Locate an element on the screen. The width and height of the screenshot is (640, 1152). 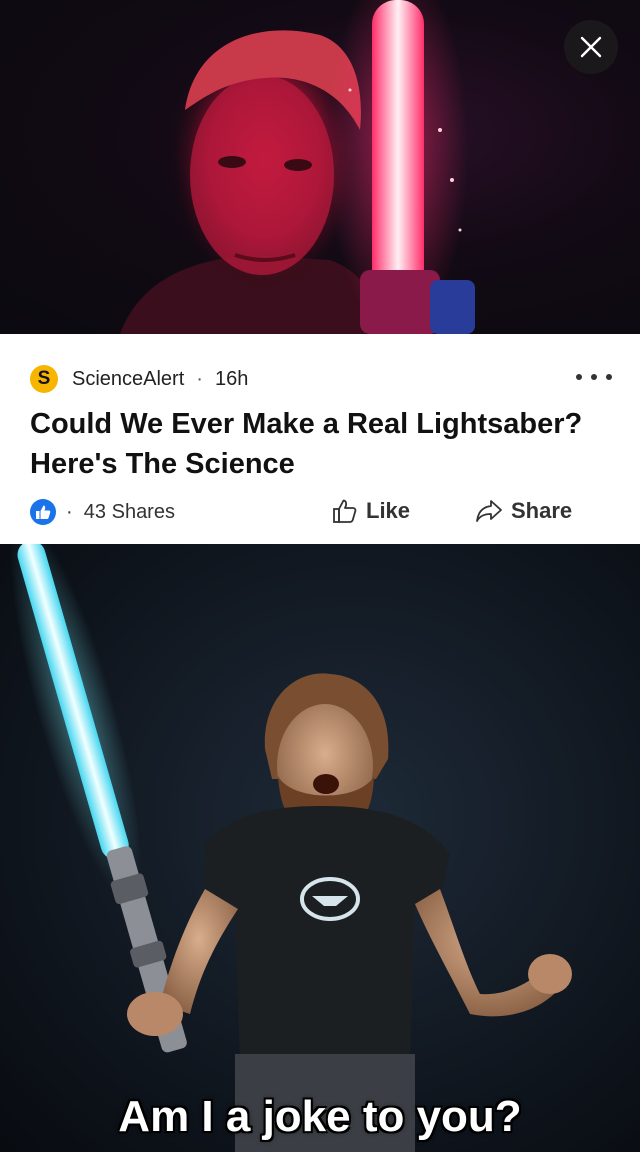
like-reaction-icon is located at coordinates (43, 512).